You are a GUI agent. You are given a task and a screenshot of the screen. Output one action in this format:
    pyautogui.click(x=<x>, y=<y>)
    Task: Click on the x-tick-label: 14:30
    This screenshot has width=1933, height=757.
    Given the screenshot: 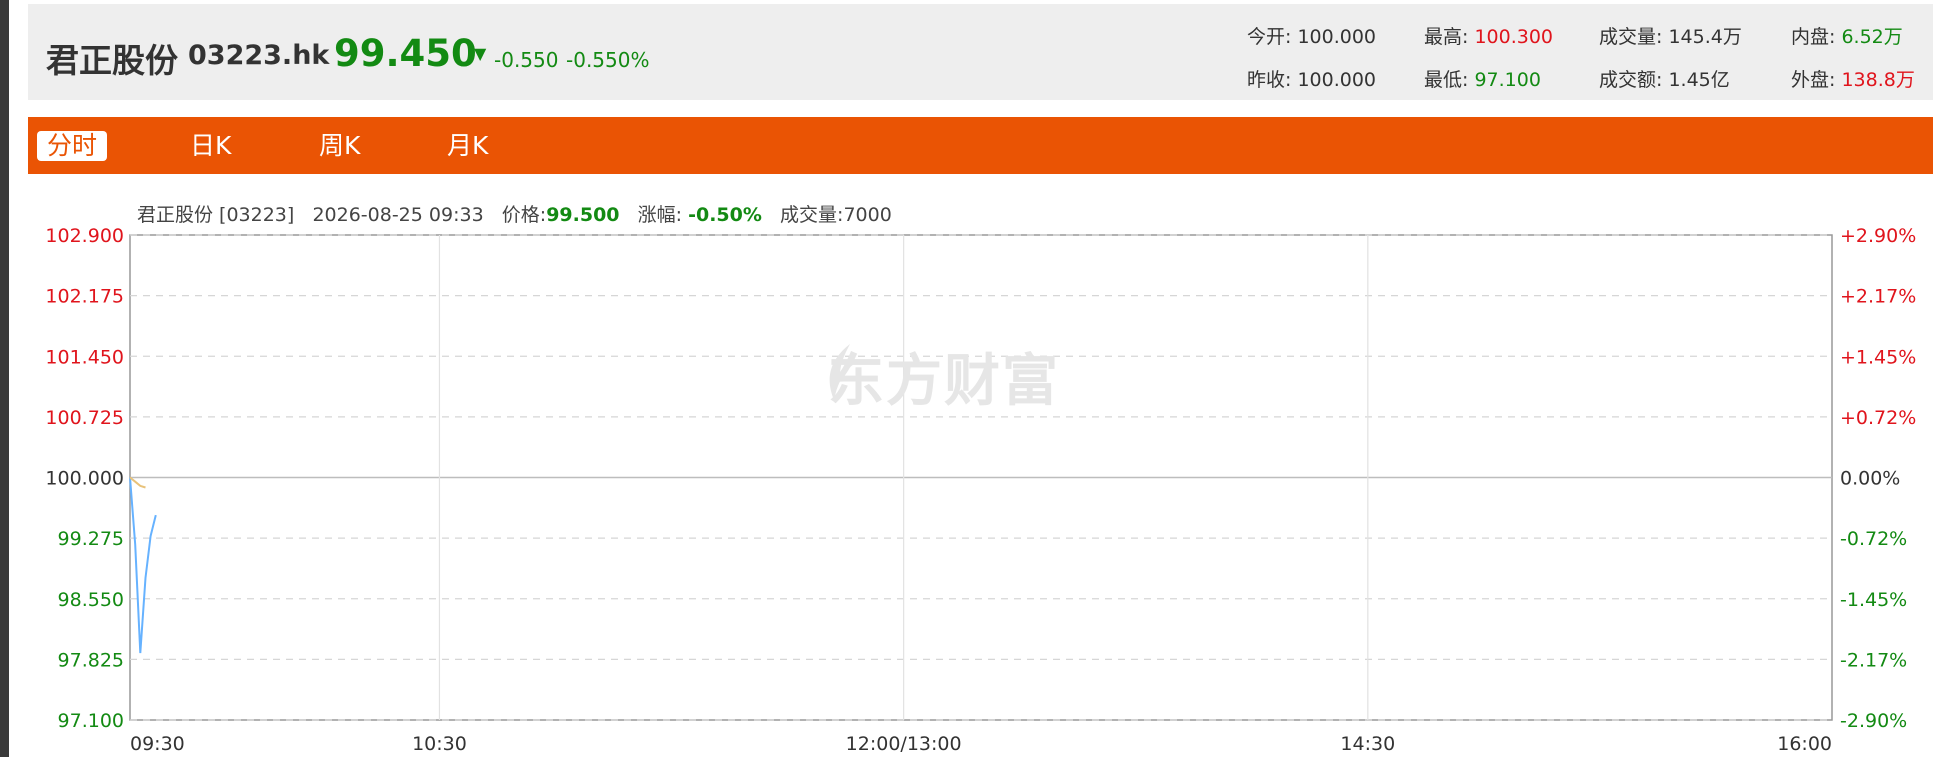 What is the action you would take?
    pyautogui.click(x=1367, y=744)
    